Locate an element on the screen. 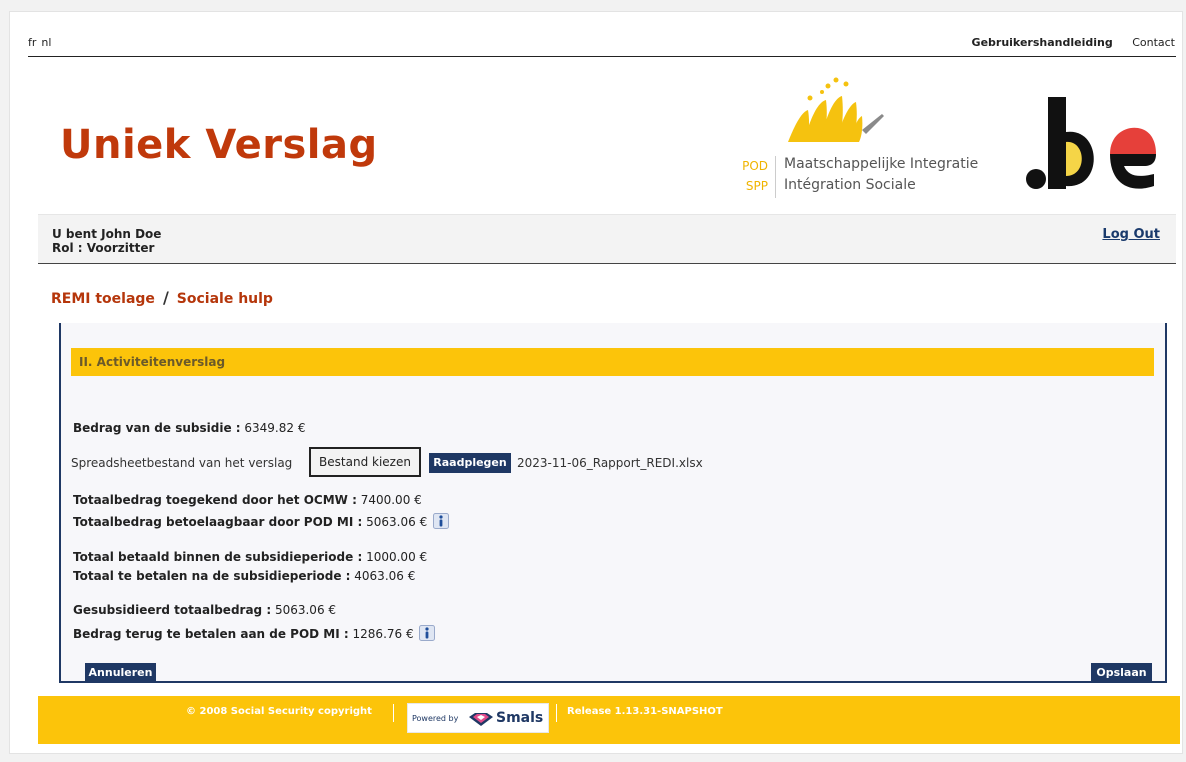 This screenshot has width=1186, height=762. consult-button: Raadplegen is located at coordinates (470, 463).